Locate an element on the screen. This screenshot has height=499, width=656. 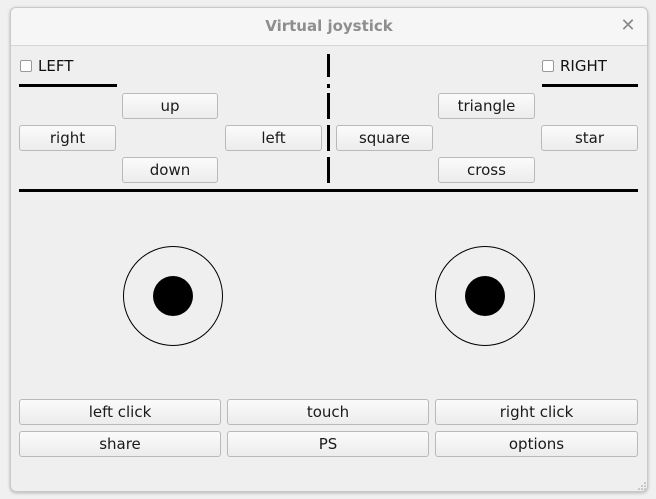
right-joystick-knob is located at coordinates (485, 296).